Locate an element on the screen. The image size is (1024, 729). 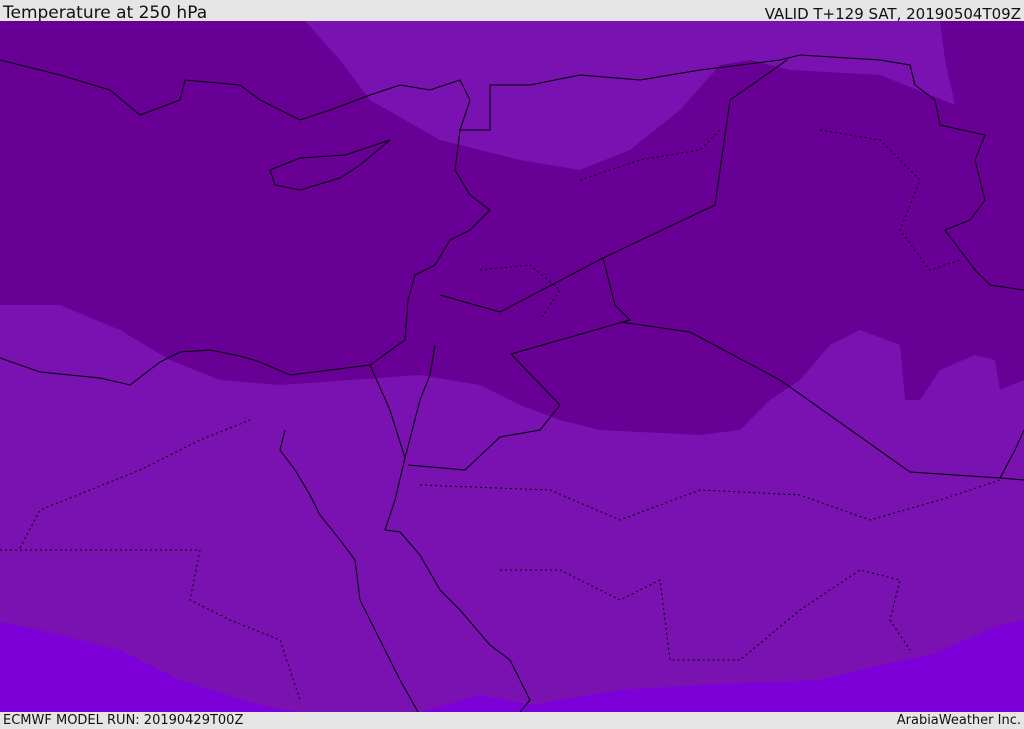
map-title: Temperature at 250 hPa is located at coordinates (105, 13).